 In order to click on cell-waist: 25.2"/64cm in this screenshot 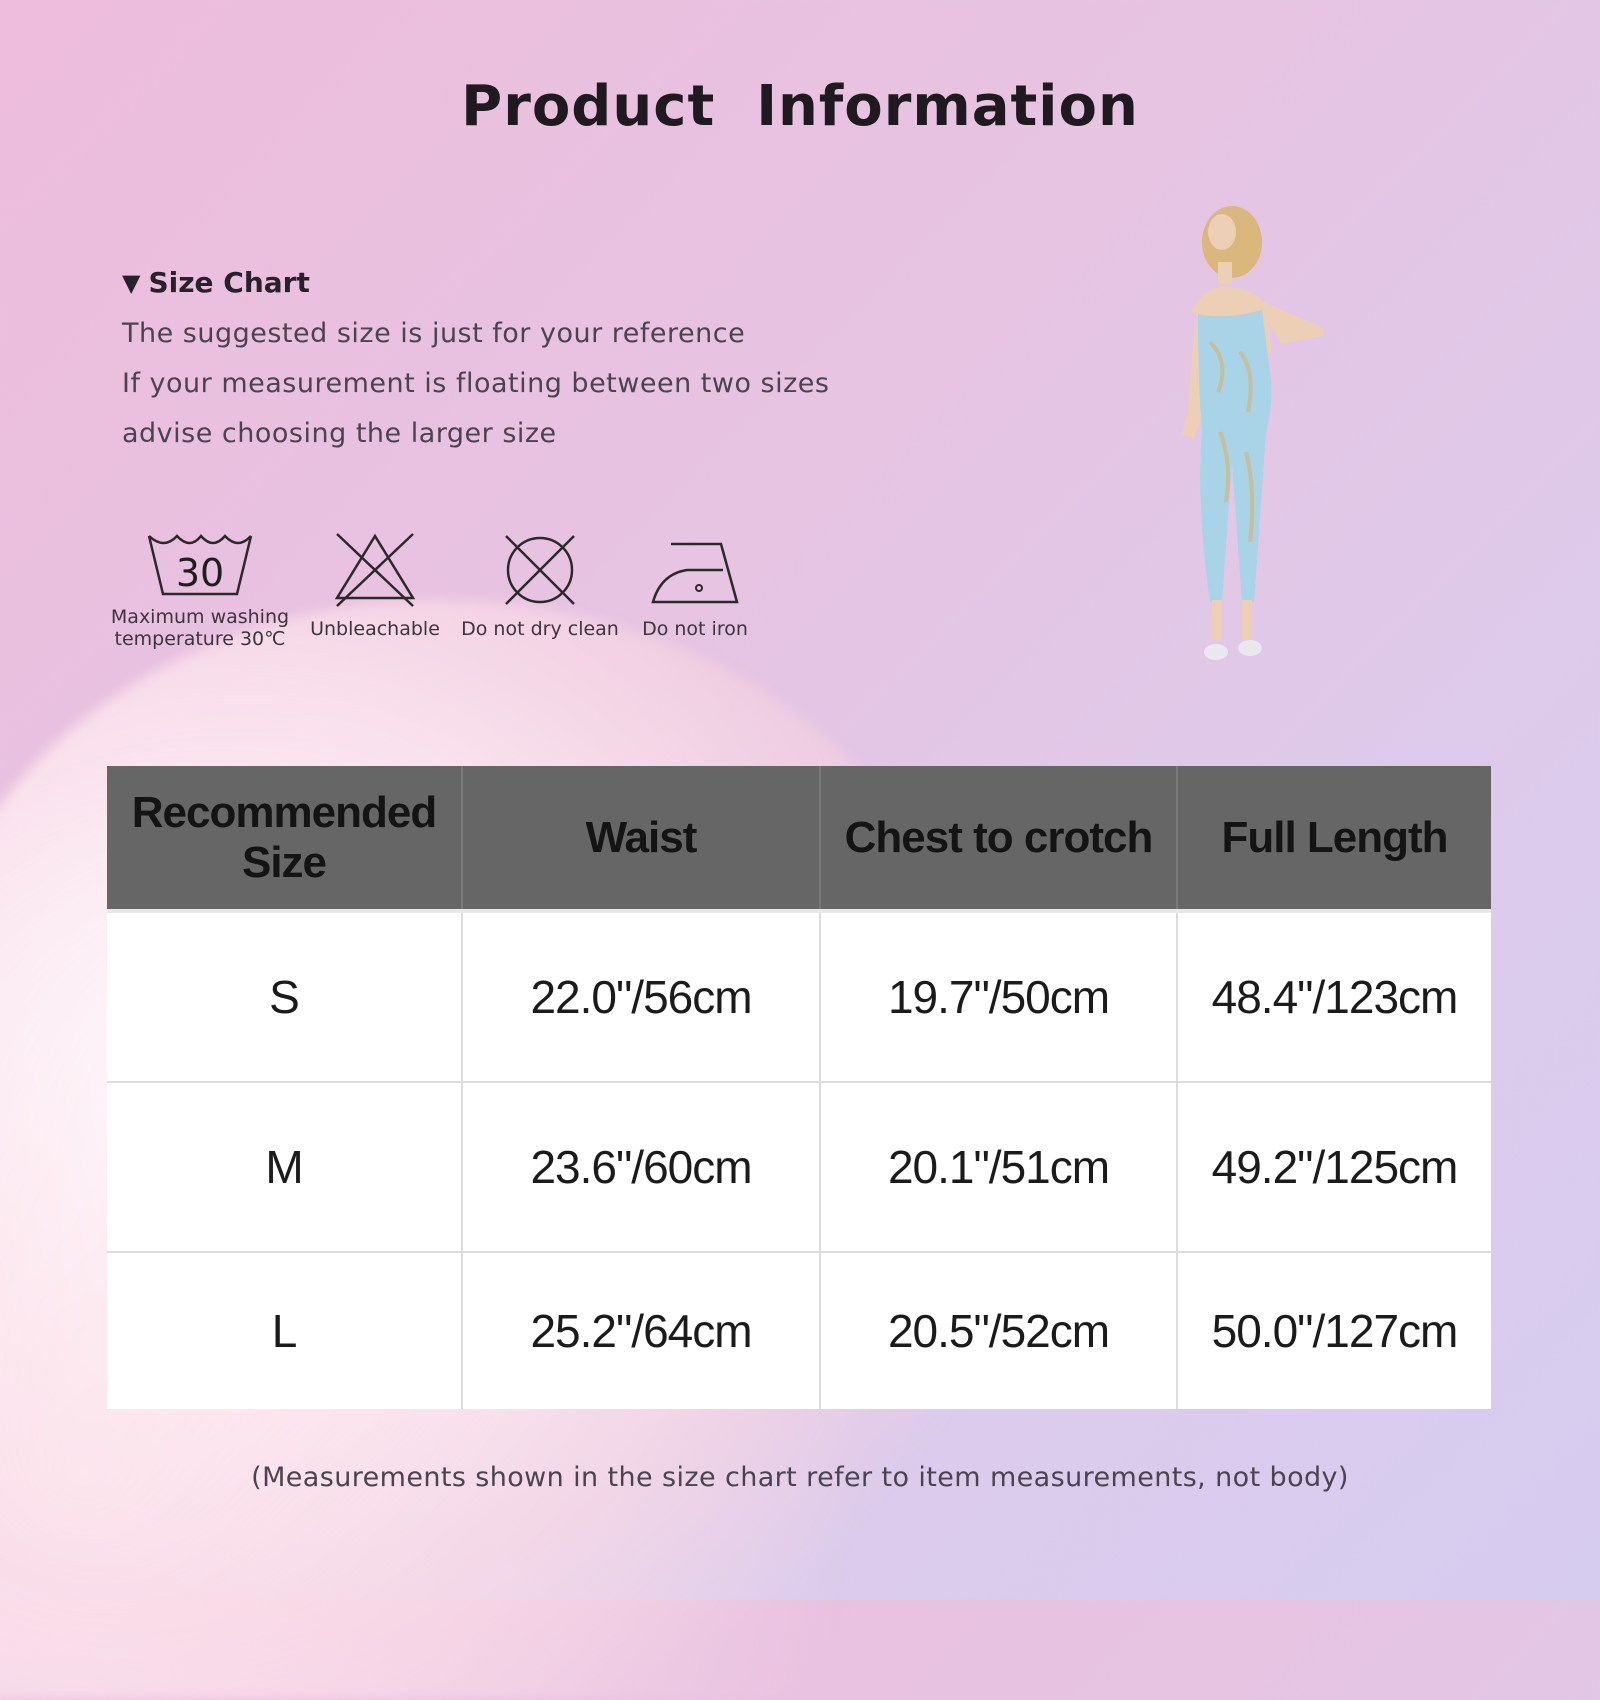, I will do `click(641, 1330)`.